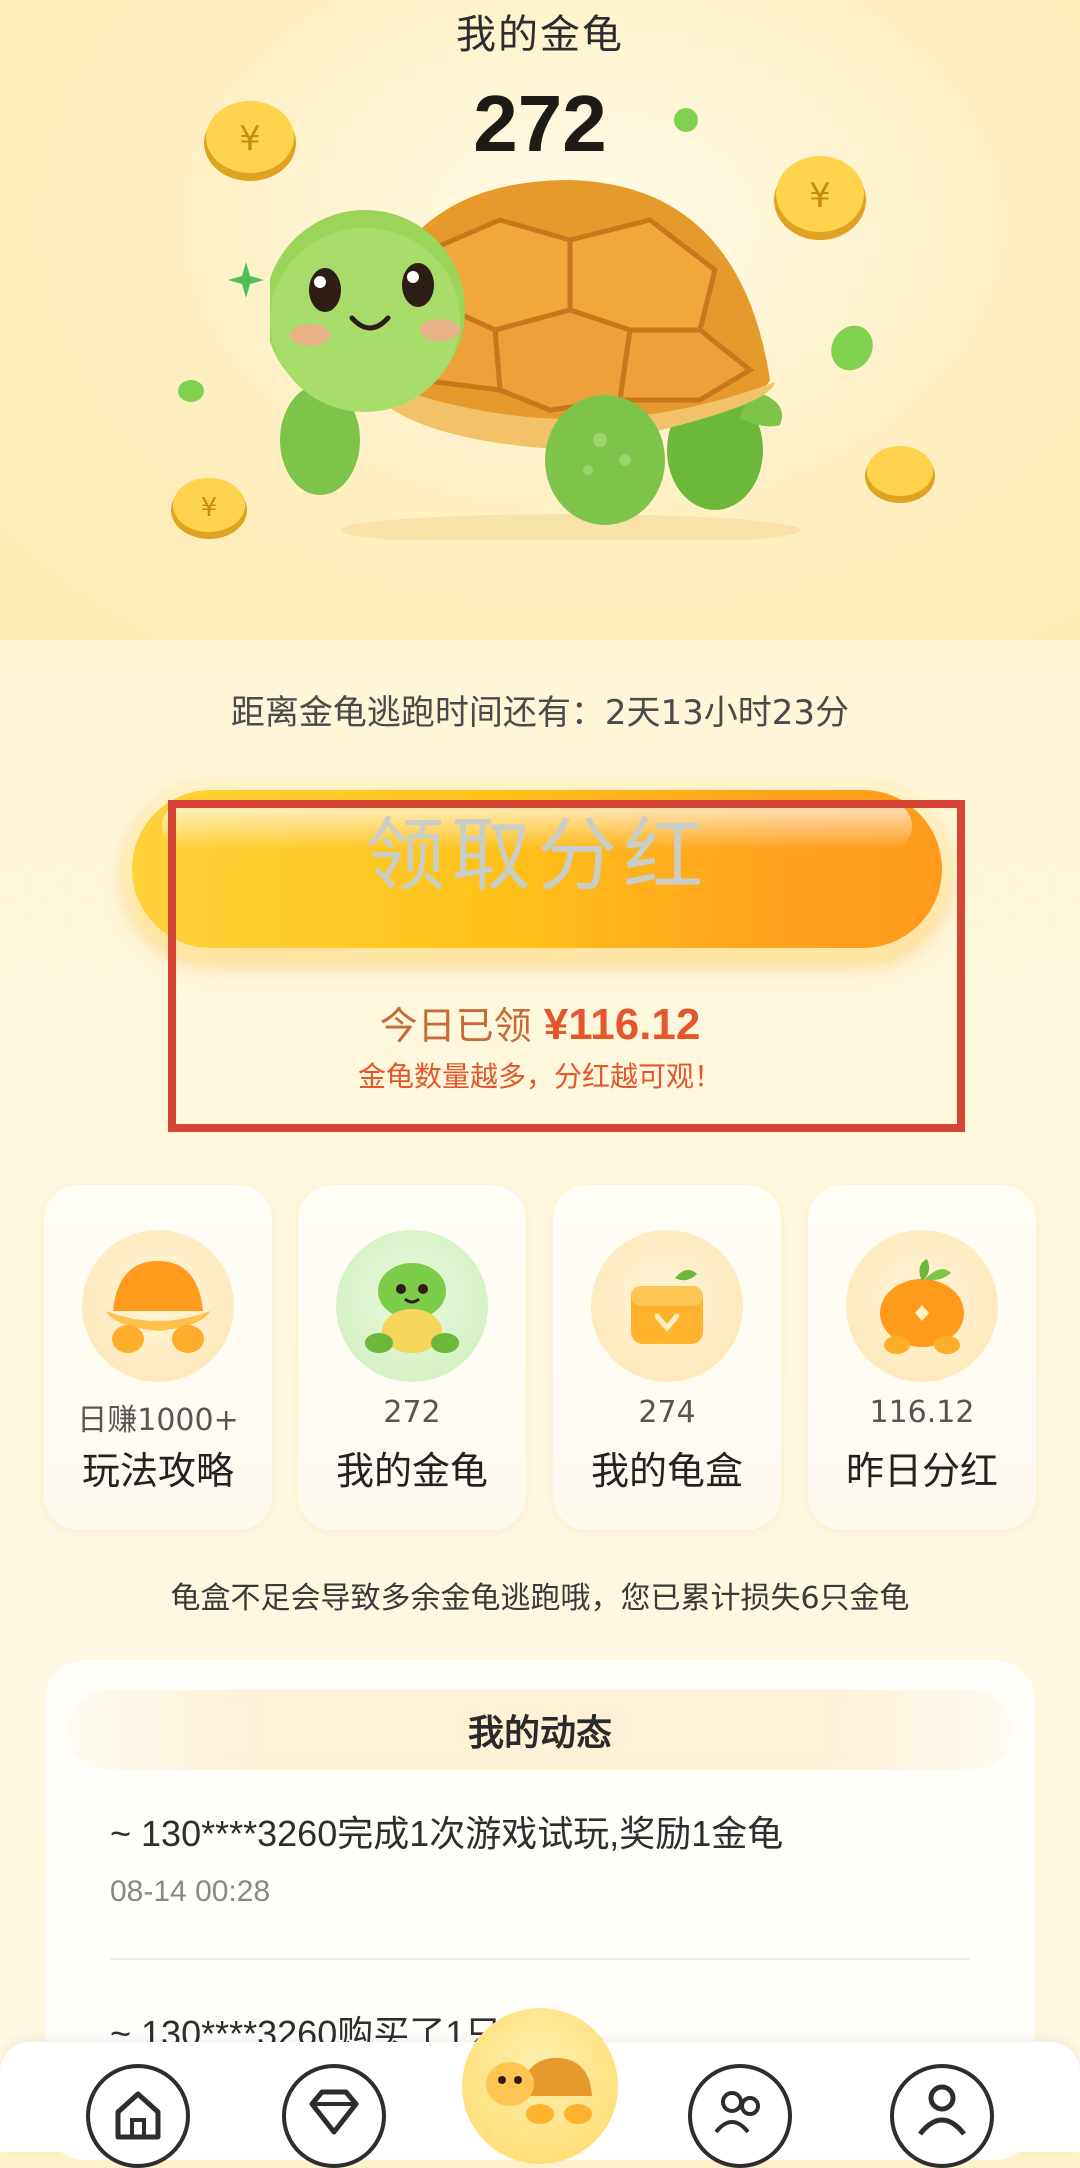  I want to click on home-icon, so click(138, 2115).